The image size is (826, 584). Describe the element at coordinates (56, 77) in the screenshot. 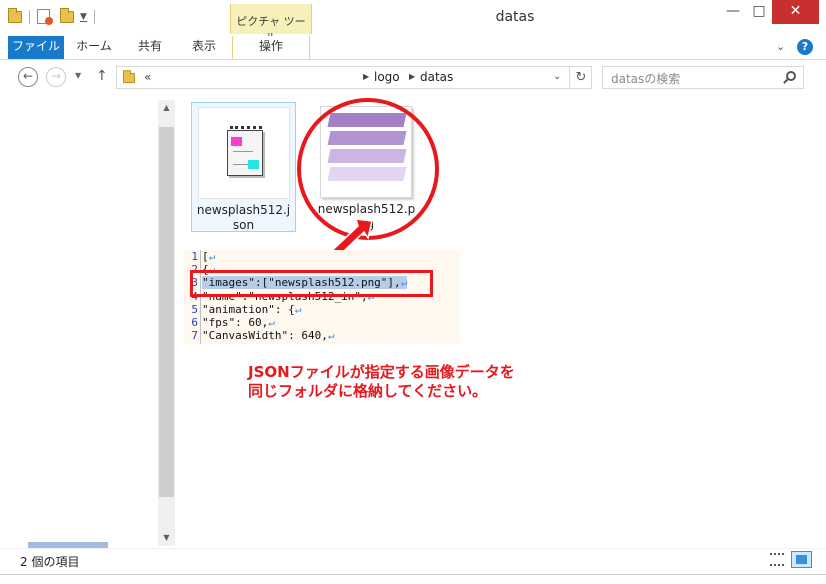

I see `forward-button: →` at that location.